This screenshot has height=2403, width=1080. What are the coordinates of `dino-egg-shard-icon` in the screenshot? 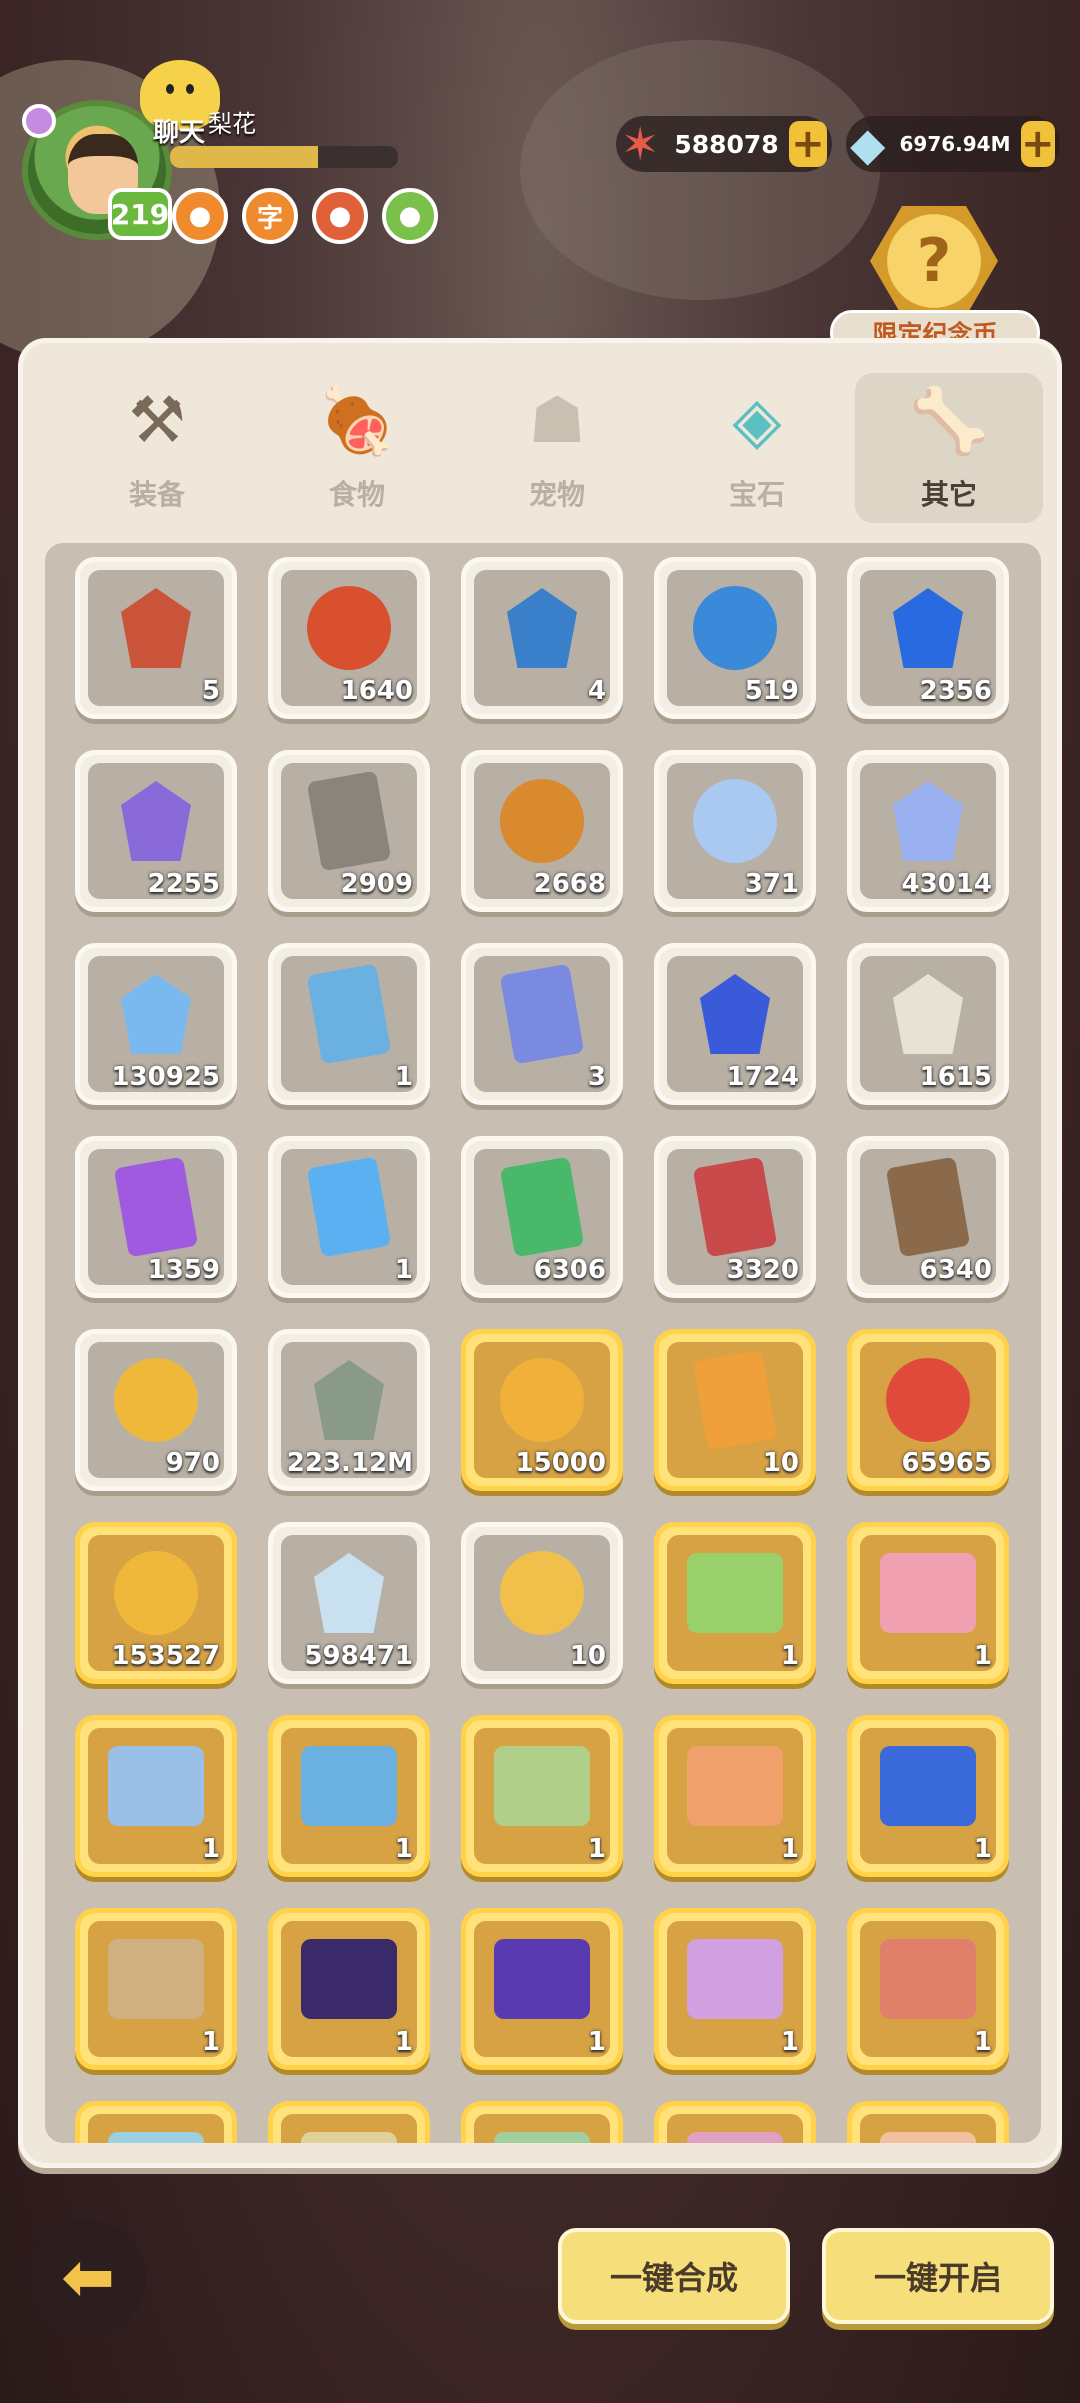 It's located at (156, 628).